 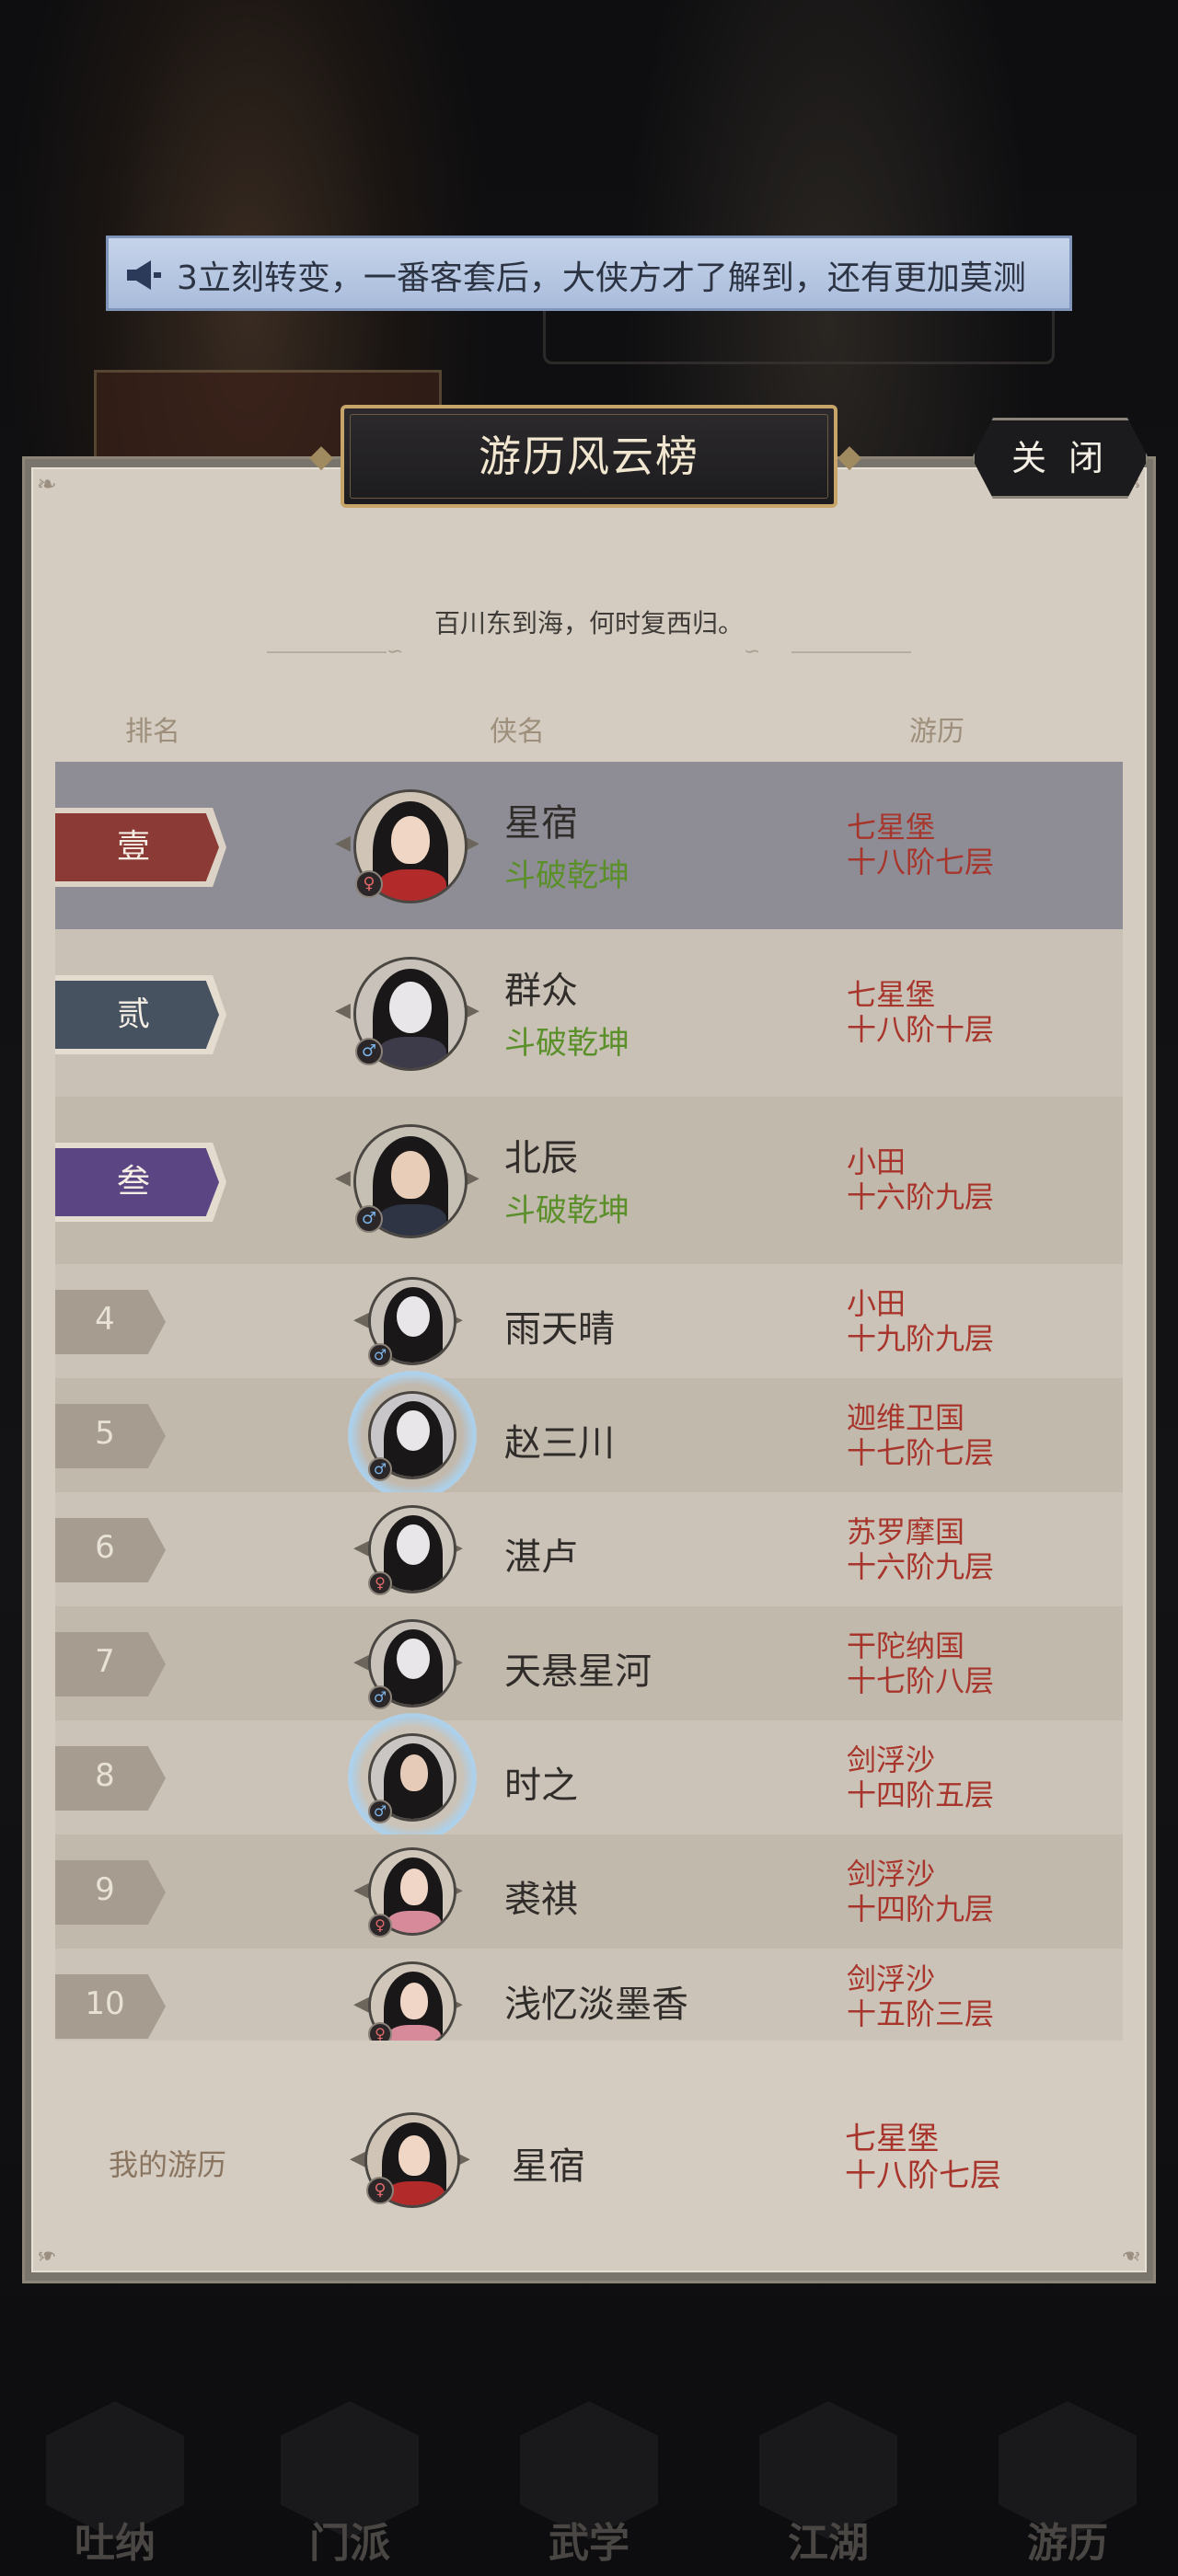 What do you see at coordinates (877, 1303) in the screenshot?
I see `progress-place: 小田` at bounding box center [877, 1303].